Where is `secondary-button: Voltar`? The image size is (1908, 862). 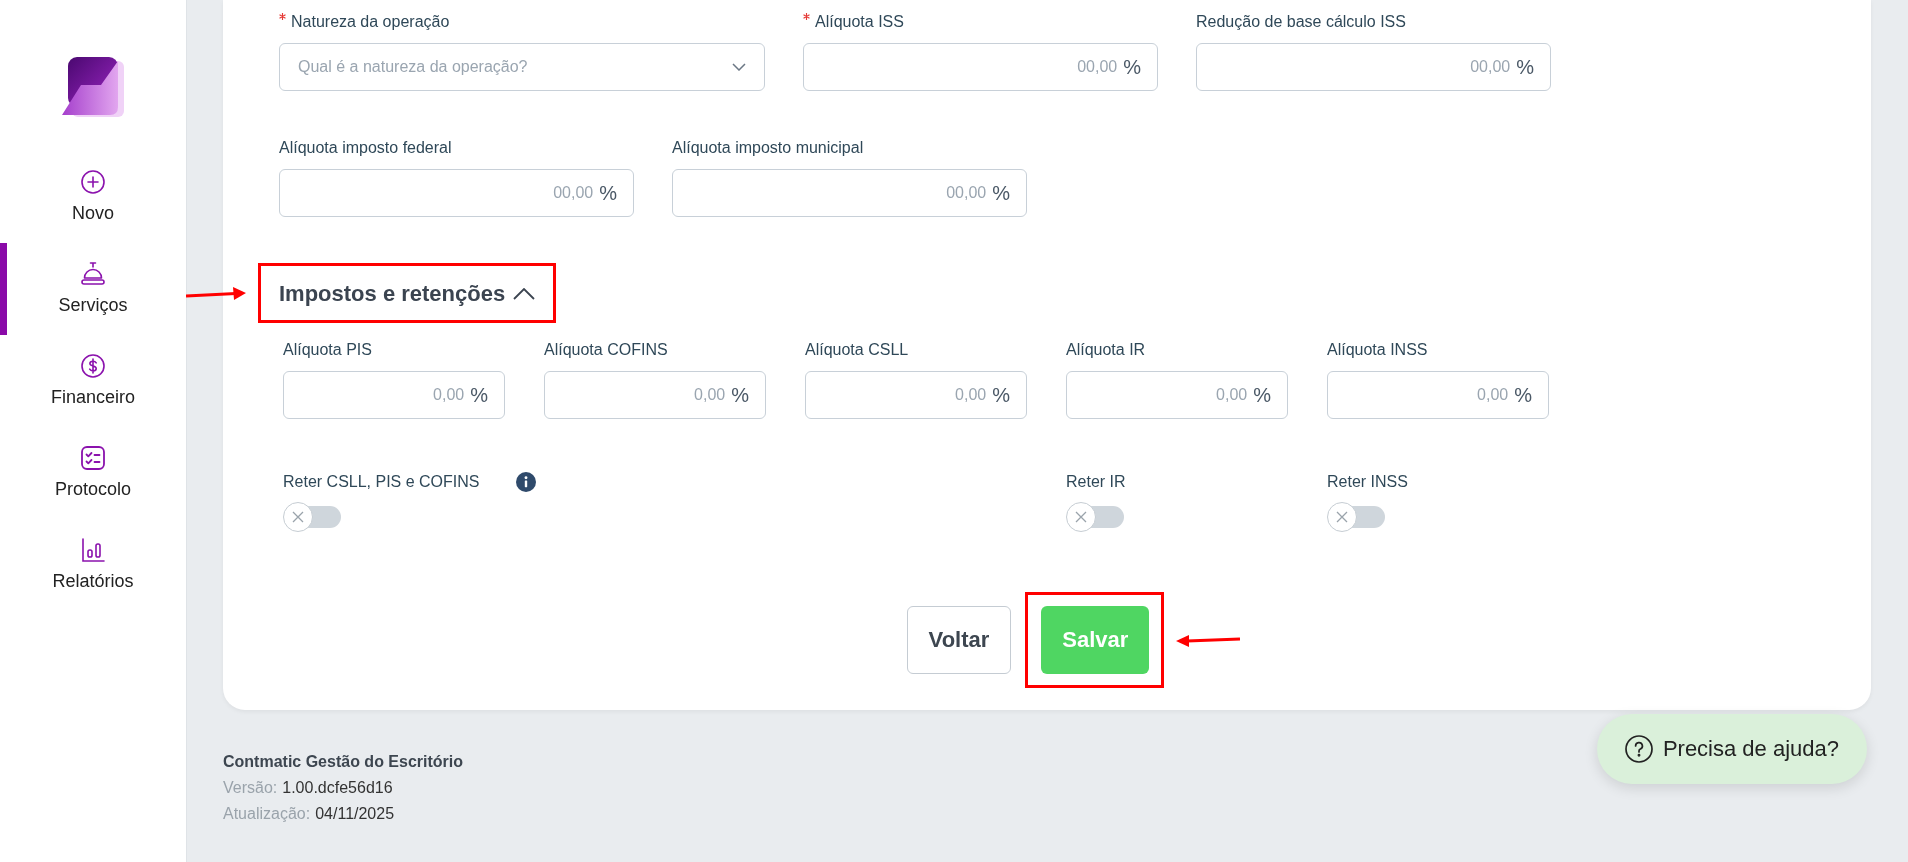 secondary-button: Voltar is located at coordinates (959, 640).